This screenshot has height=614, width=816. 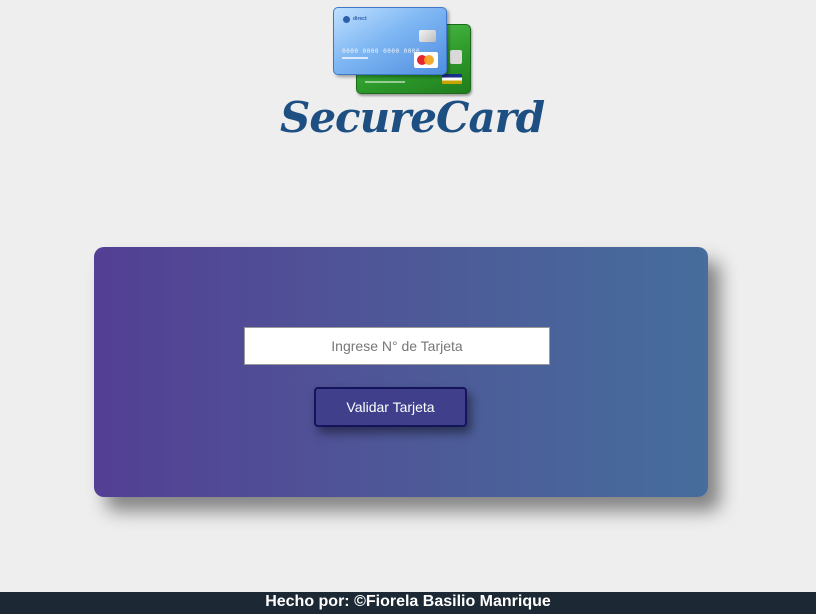 What do you see at coordinates (452, 79) in the screenshot?
I see `card-flag-icon` at bounding box center [452, 79].